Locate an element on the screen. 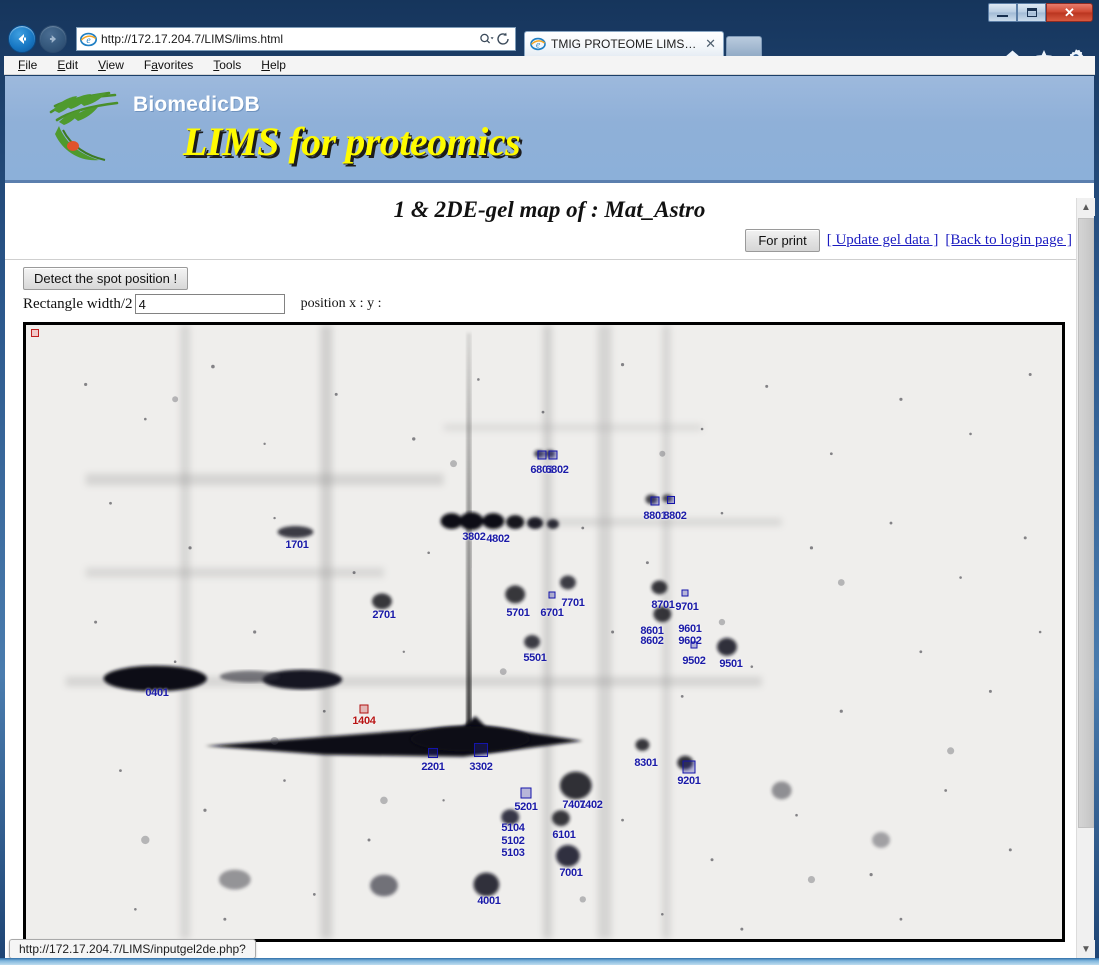 The width and height of the screenshot is (1099, 965). window-controls: ✕ is located at coordinates (1040, 12).